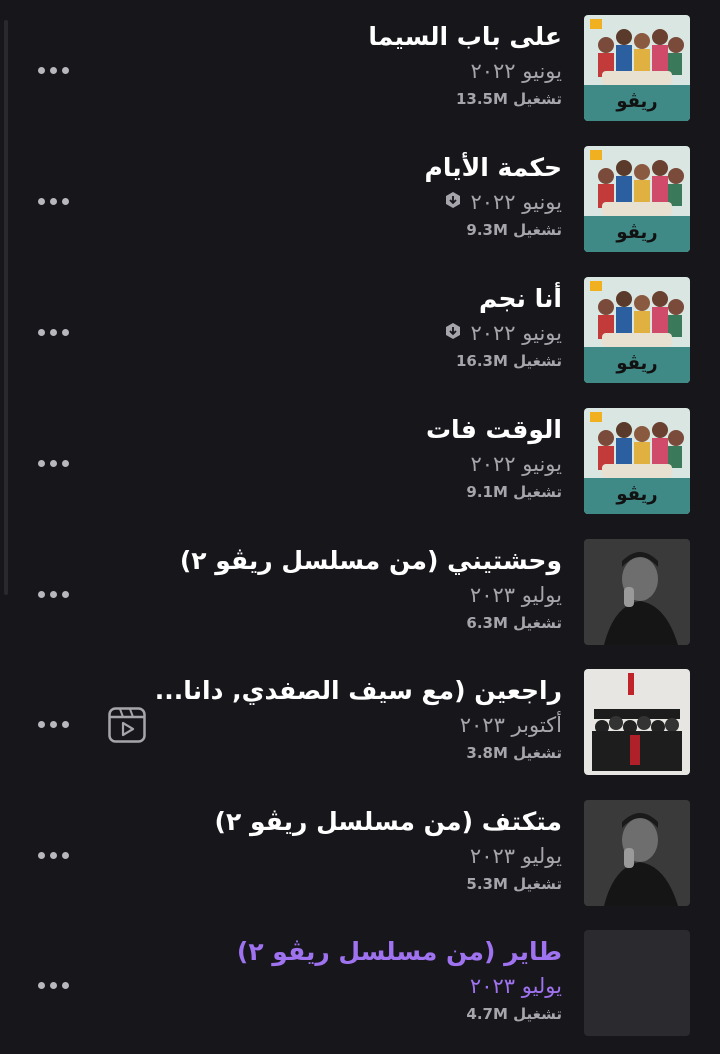 Image resolution: width=720 pixels, height=1054 pixels. What do you see at coordinates (520, 298) in the screenshot?
I see `track-title: أنا نجم` at bounding box center [520, 298].